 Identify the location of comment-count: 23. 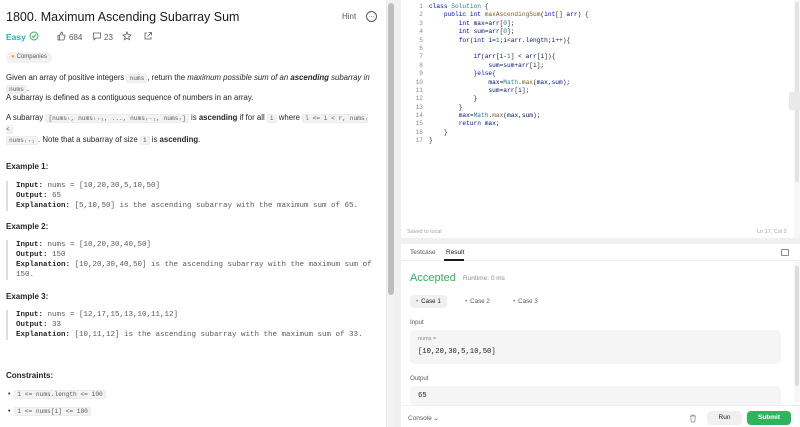
(108, 37).